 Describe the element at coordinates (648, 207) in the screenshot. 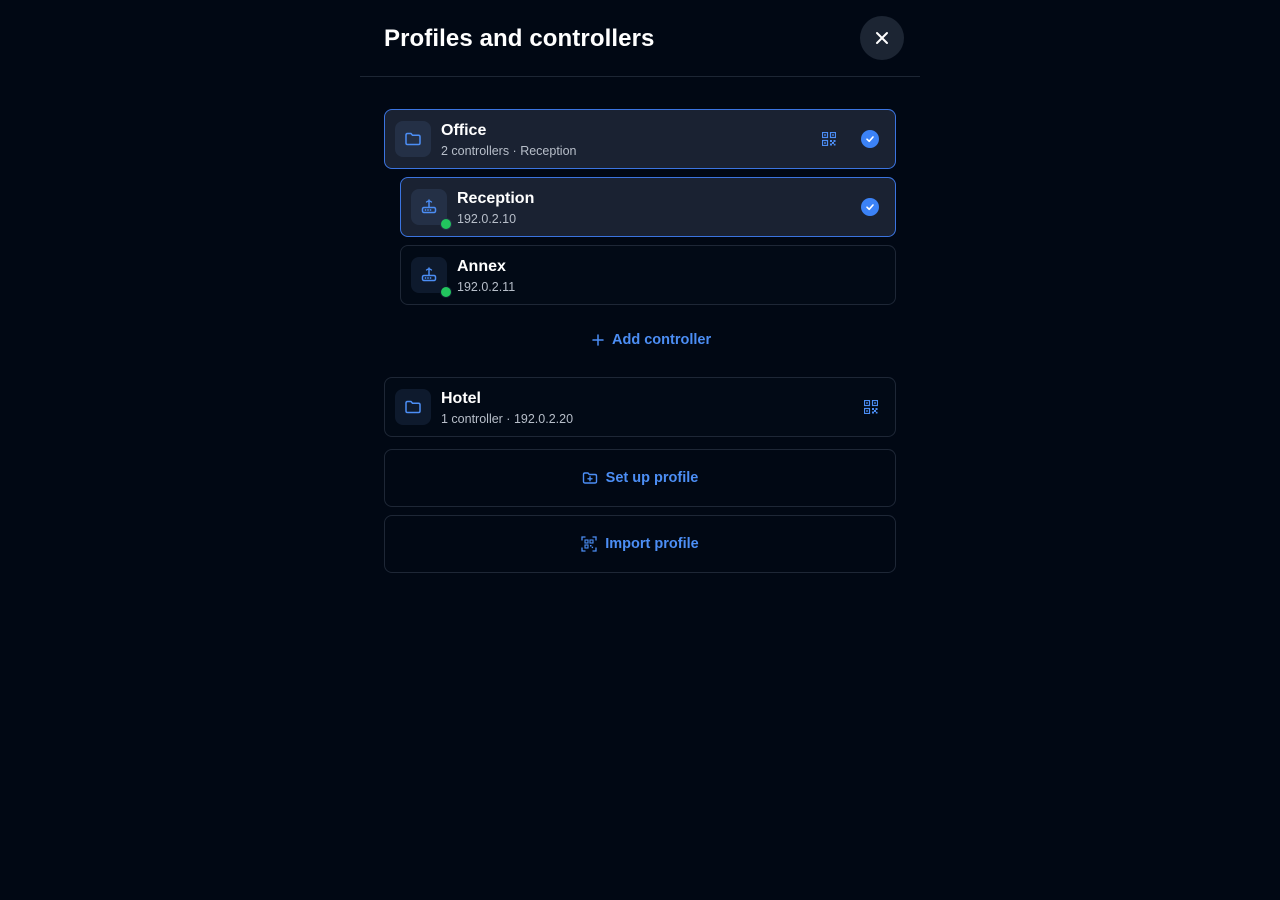

I see `controller-card-reception: Reception 192.0.2.10` at that location.